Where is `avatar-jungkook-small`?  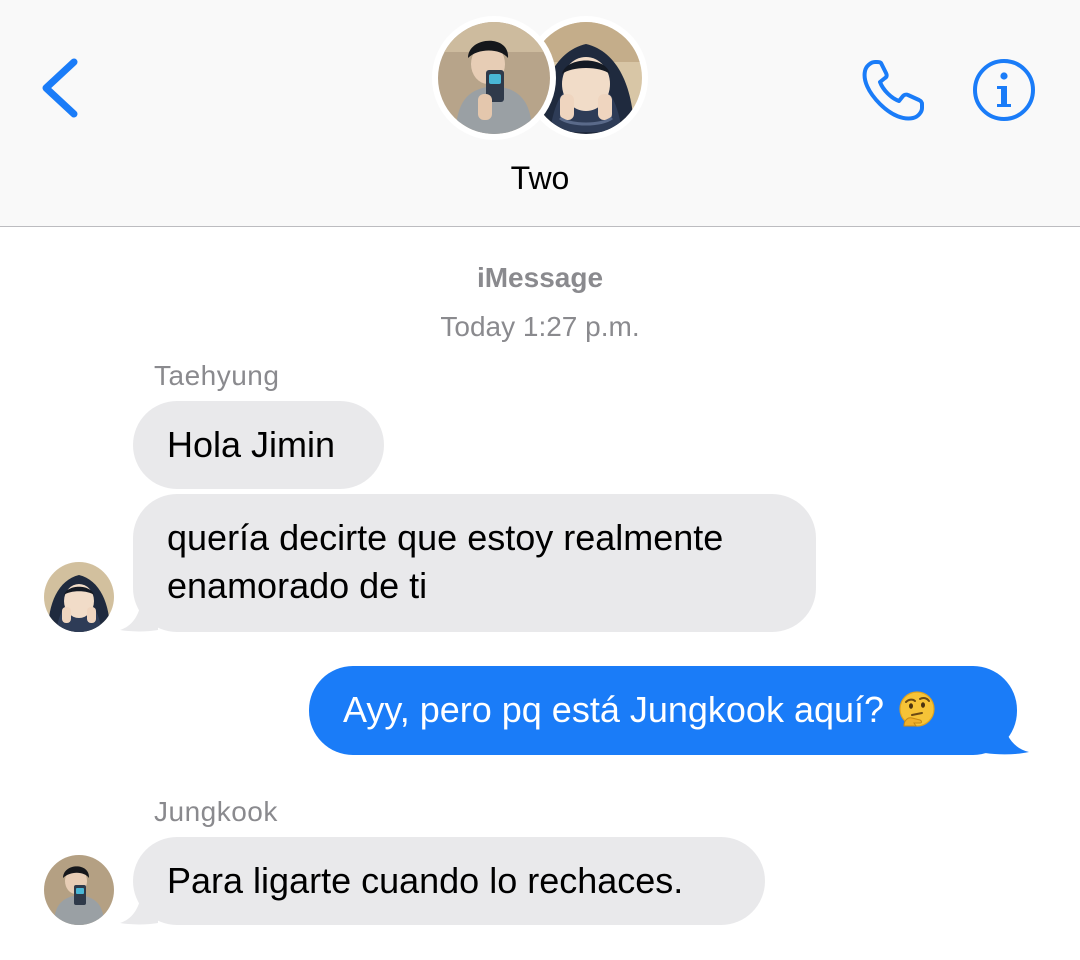
avatar-jungkook-small is located at coordinates (79, 890).